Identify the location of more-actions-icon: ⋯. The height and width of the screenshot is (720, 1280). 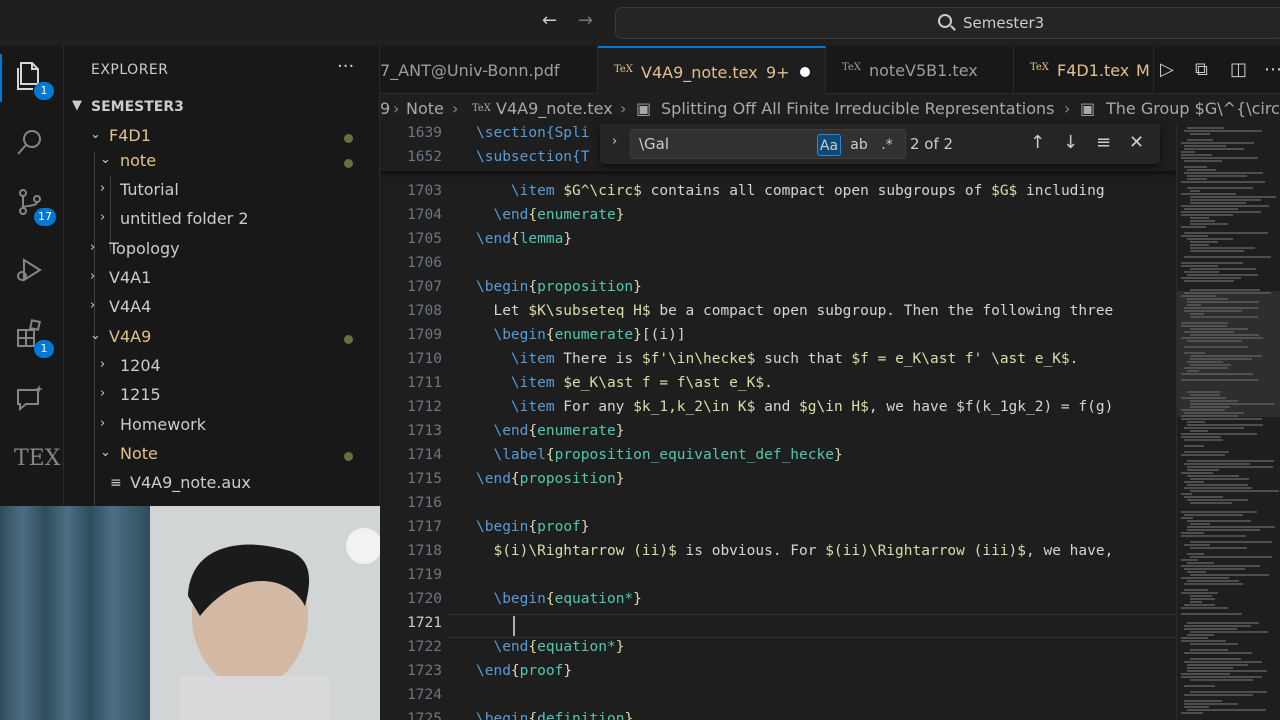
(1272, 69).